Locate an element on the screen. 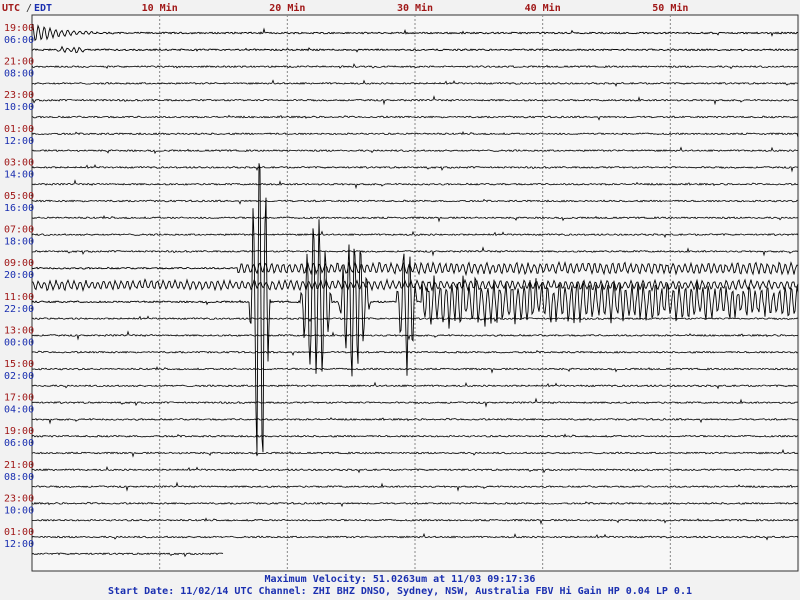 This screenshot has width=800, height=600. hour-label-local: 22:00 is located at coordinates (19, 309).